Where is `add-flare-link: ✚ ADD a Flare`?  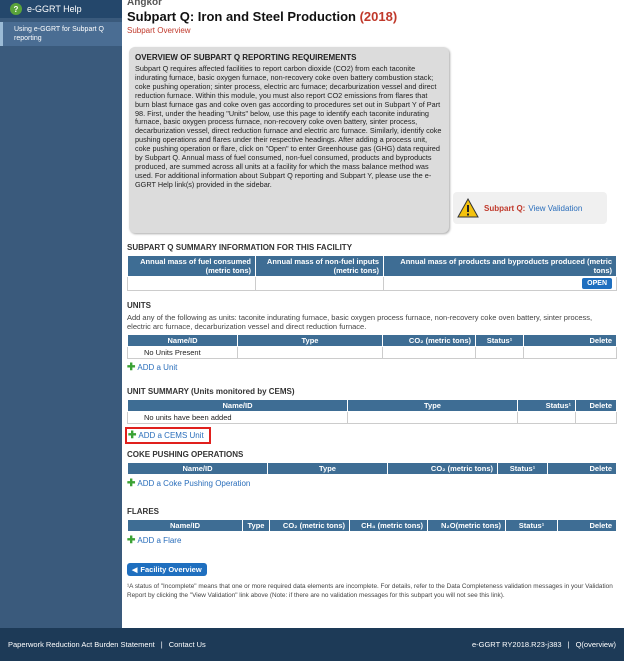 add-flare-link: ✚ ADD a Flare is located at coordinates (154, 540).